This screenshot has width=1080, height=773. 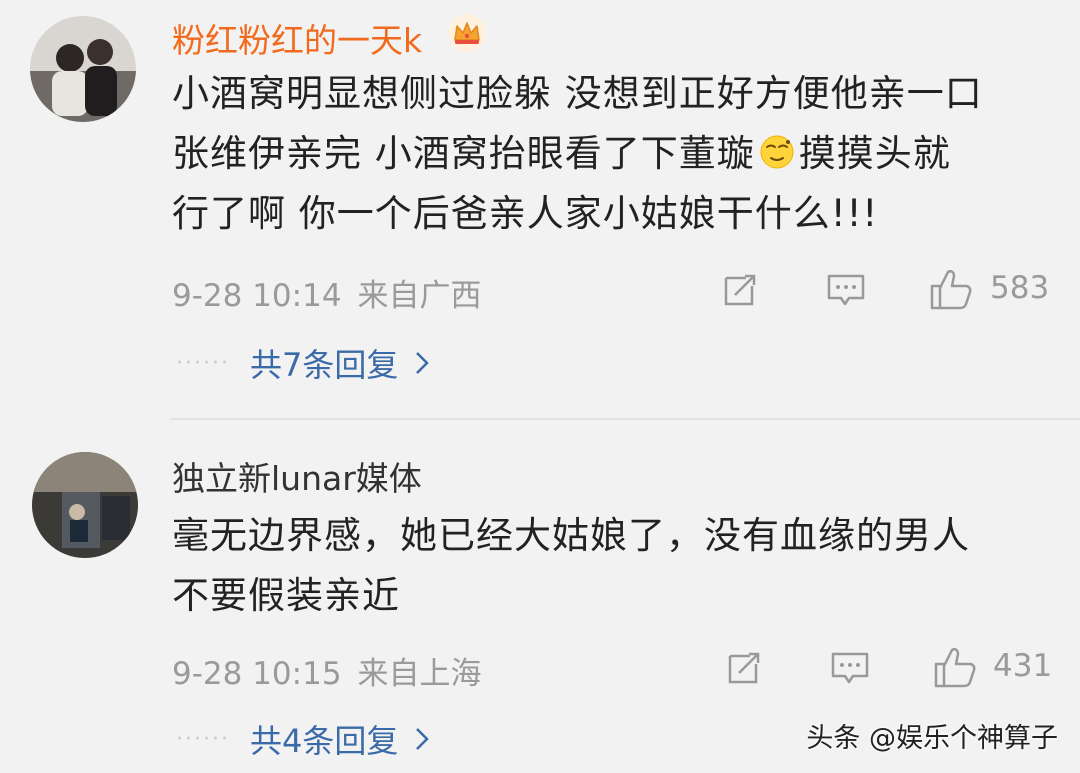 I want to click on like-count: 583, so click(x=1020, y=288).